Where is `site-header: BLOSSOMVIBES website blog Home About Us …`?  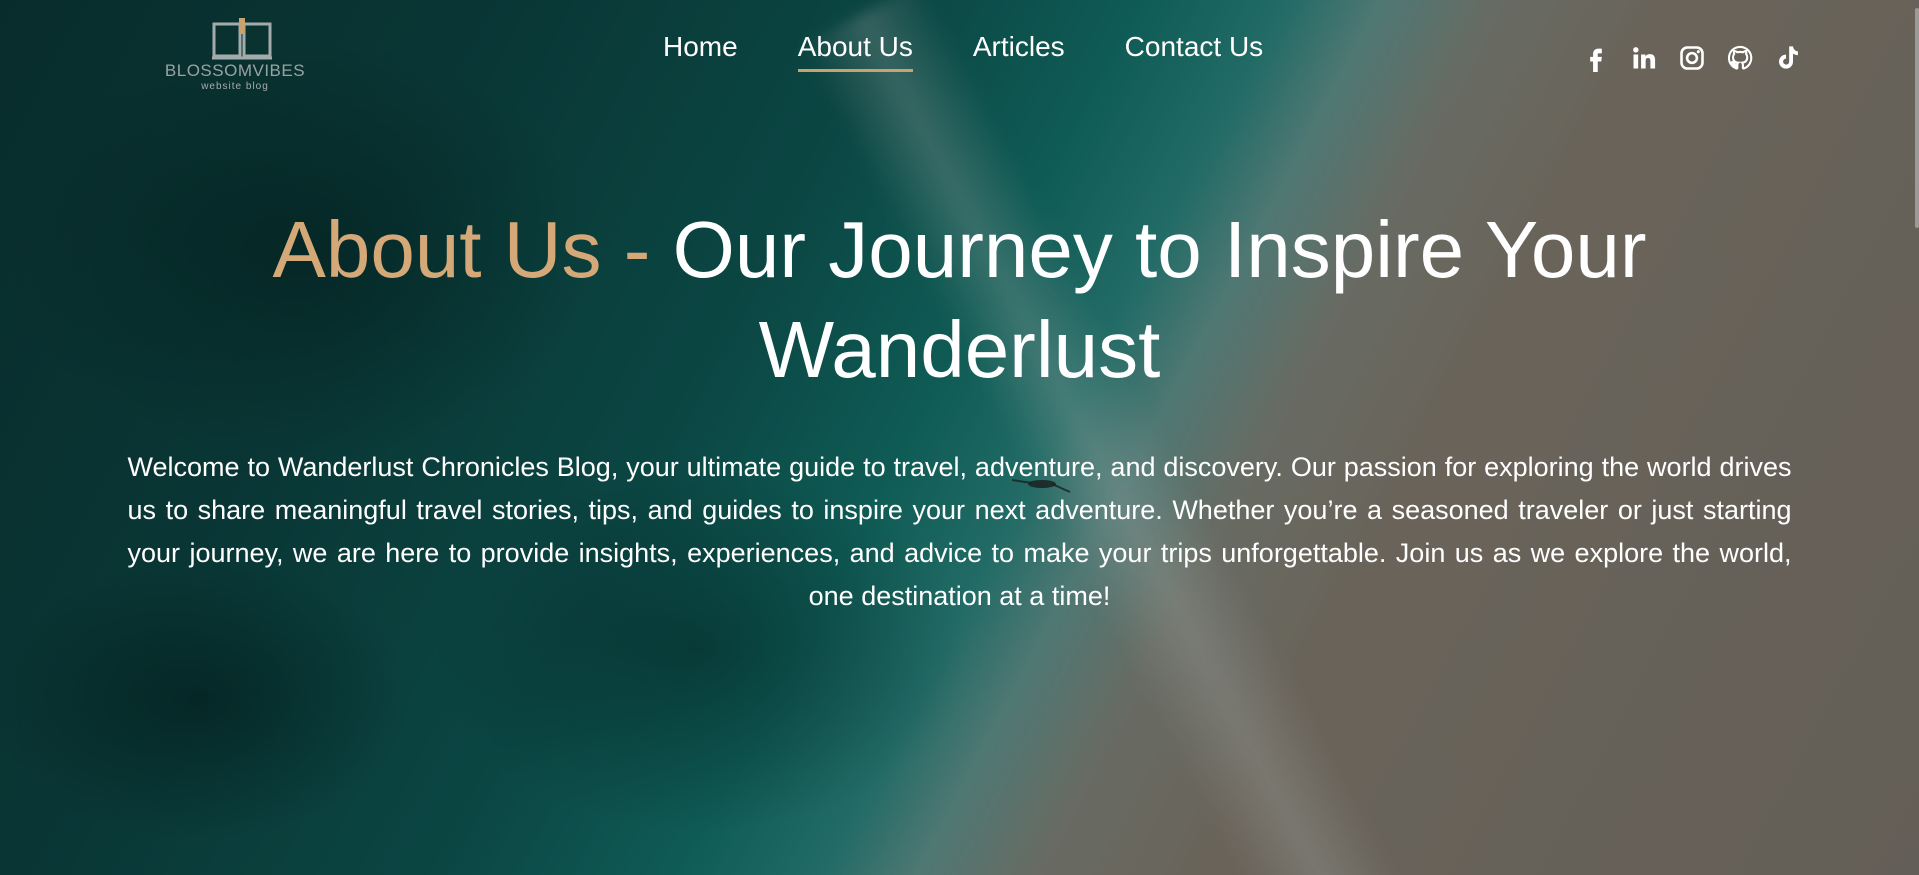
site-header: BLOSSOMVIBES website blog Home About Us … is located at coordinates (959, 55).